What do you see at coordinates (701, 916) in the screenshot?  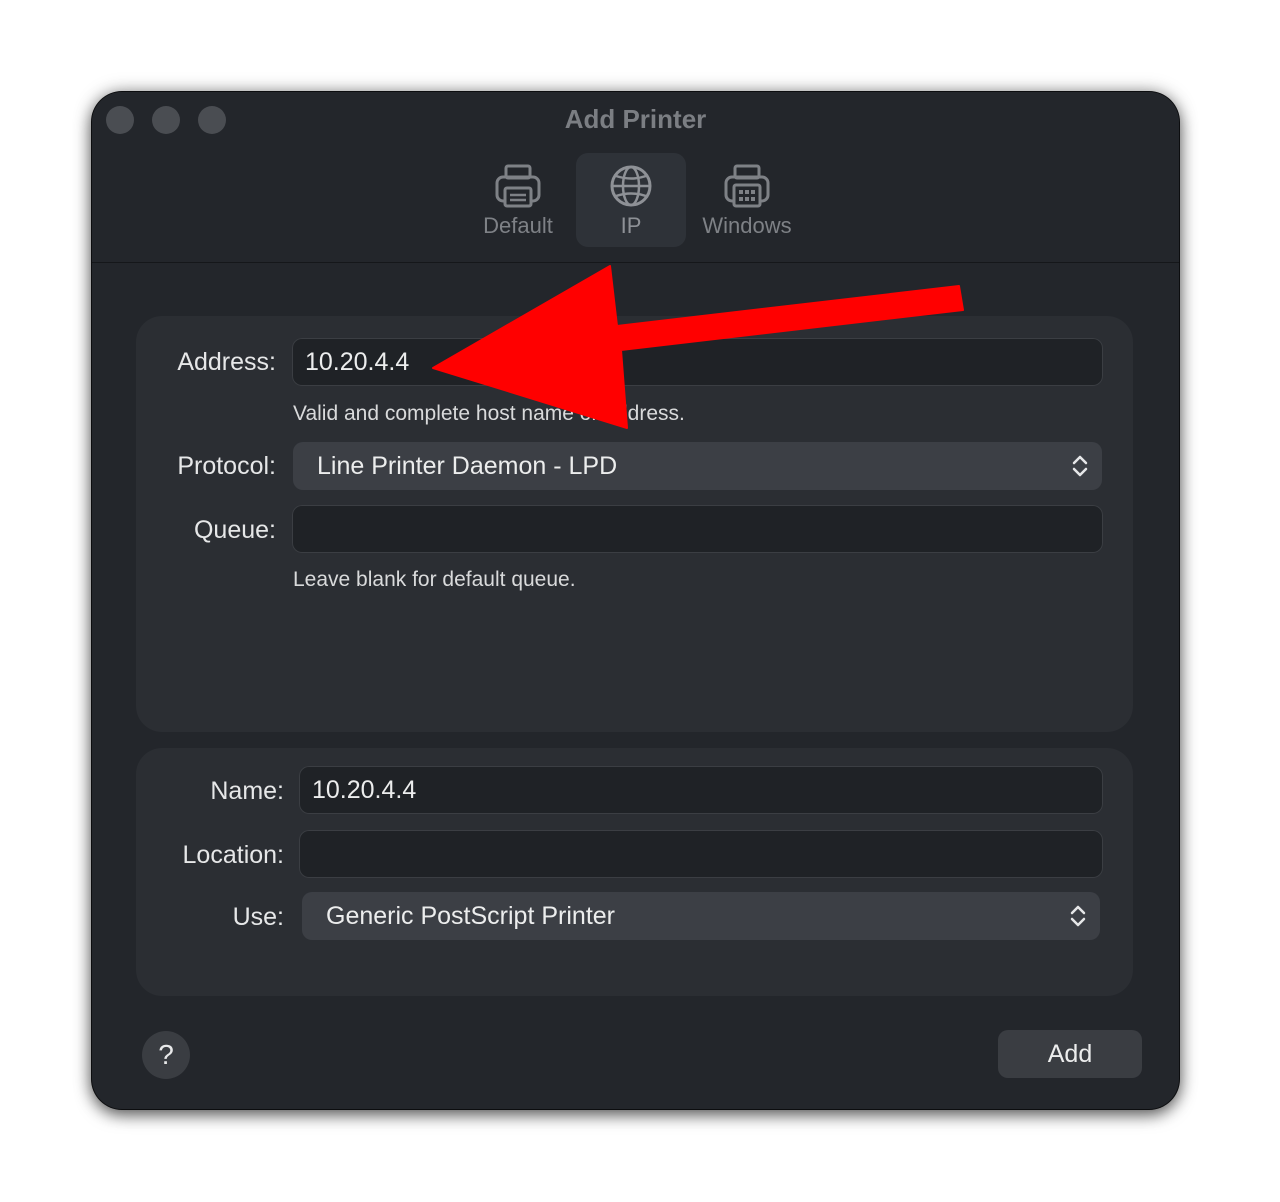 I see `use-popup: Generic PostScript Printer` at bounding box center [701, 916].